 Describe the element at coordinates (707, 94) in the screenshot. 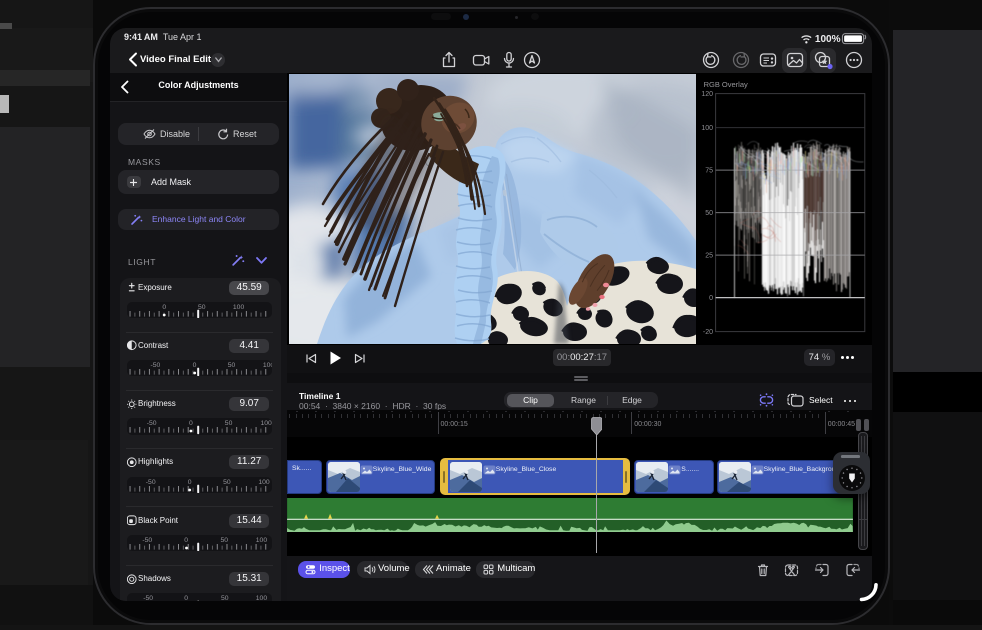

I see `svg-text: 120` at that location.